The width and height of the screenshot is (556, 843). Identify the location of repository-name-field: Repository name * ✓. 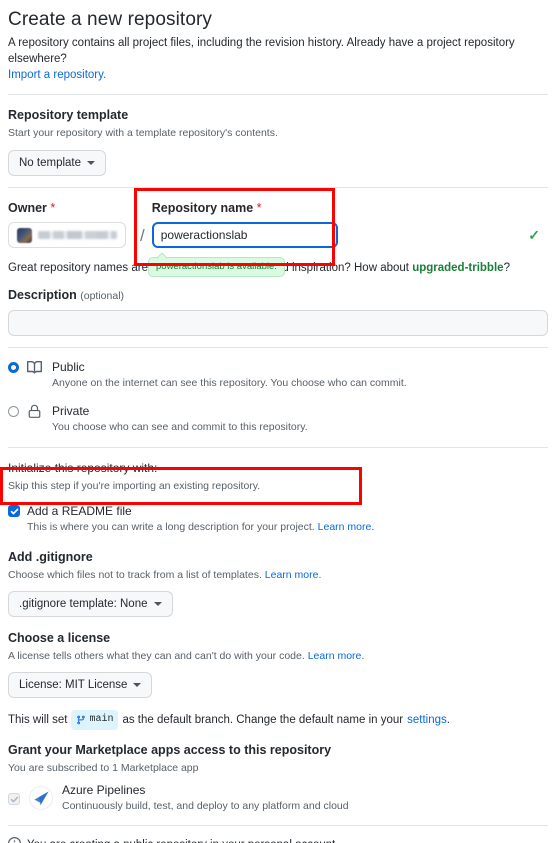
(349, 223).